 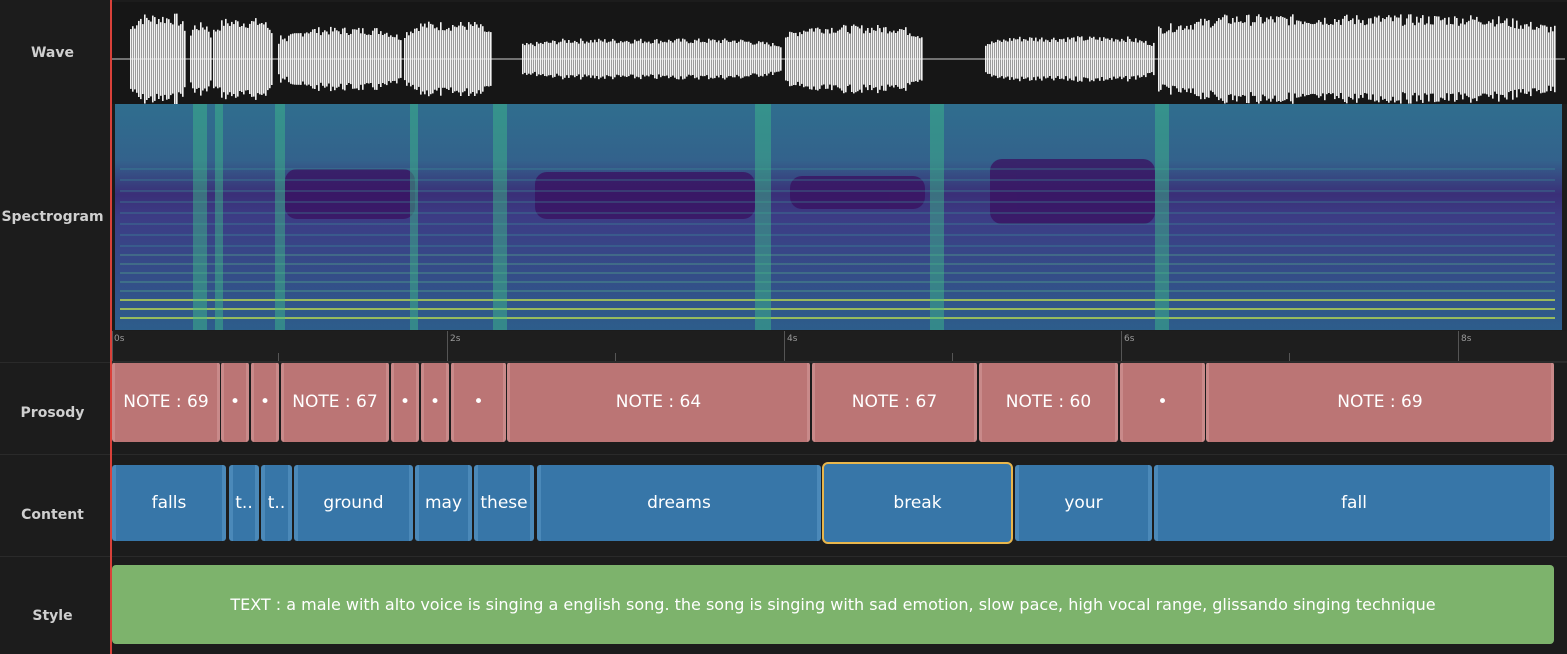 What do you see at coordinates (111, 327) in the screenshot?
I see `playhead` at bounding box center [111, 327].